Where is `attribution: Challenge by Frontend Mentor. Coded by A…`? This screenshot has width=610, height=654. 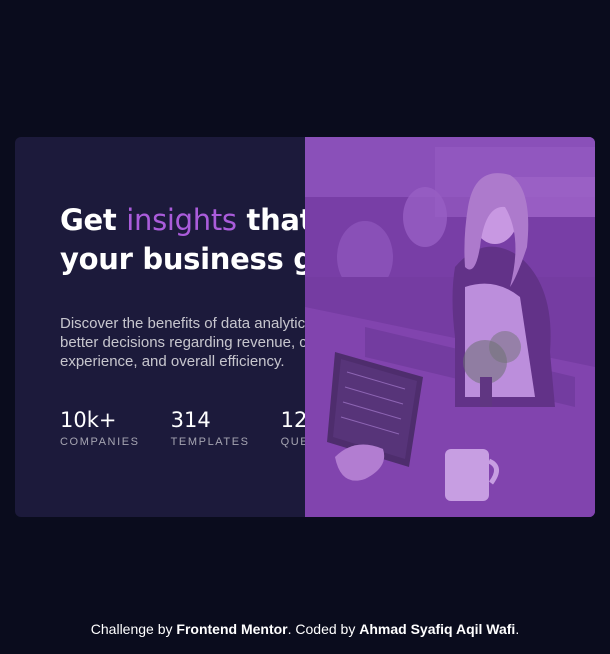
attribution: Challenge by Frontend Mentor. Coded by A… is located at coordinates (305, 629).